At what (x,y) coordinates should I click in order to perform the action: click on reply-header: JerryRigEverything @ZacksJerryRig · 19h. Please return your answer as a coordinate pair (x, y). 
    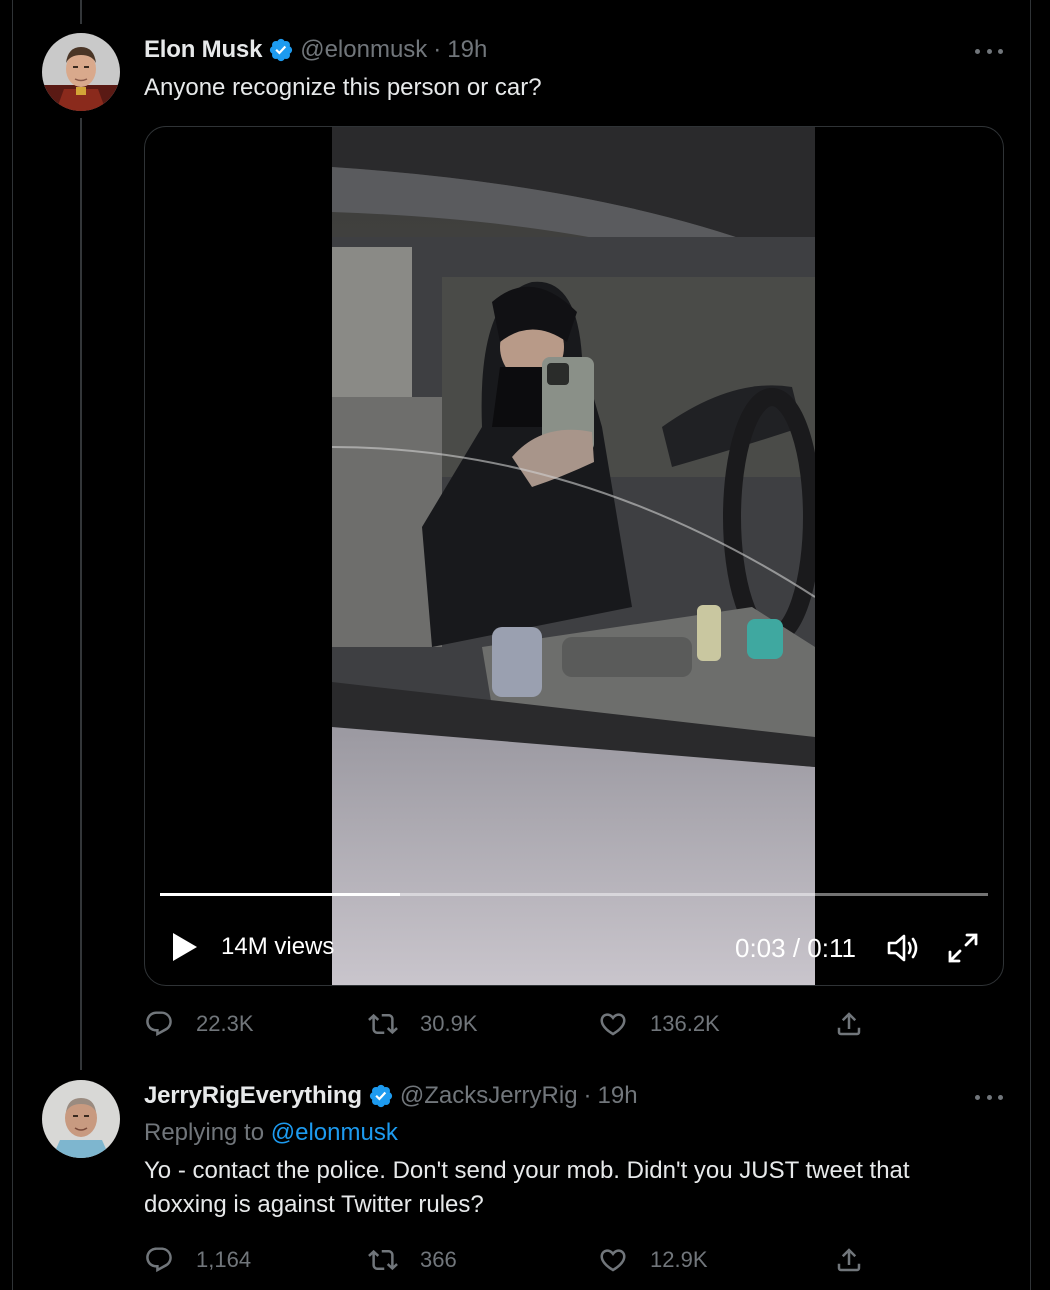
    Looking at the image, I should click on (391, 1096).